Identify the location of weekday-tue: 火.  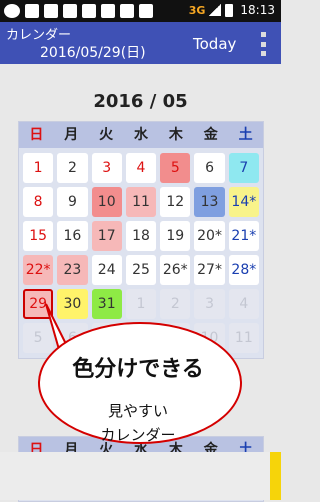
(106, 135).